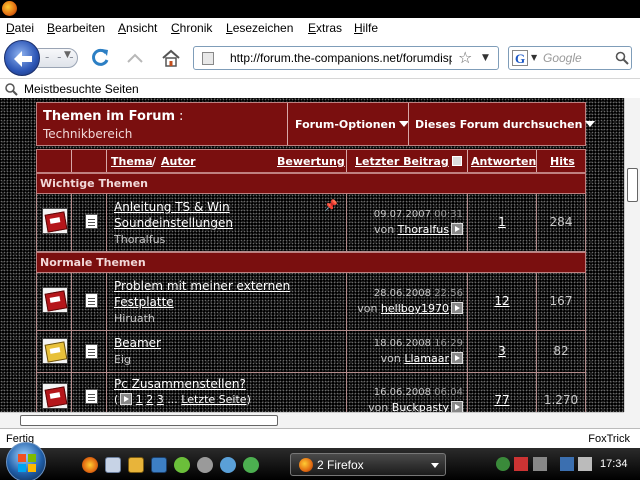 The width and height of the screenshot is (640, 480). Describe the element at coordinates (435, 465) in the screenshot. I see `chevron-down-icon` at that location.